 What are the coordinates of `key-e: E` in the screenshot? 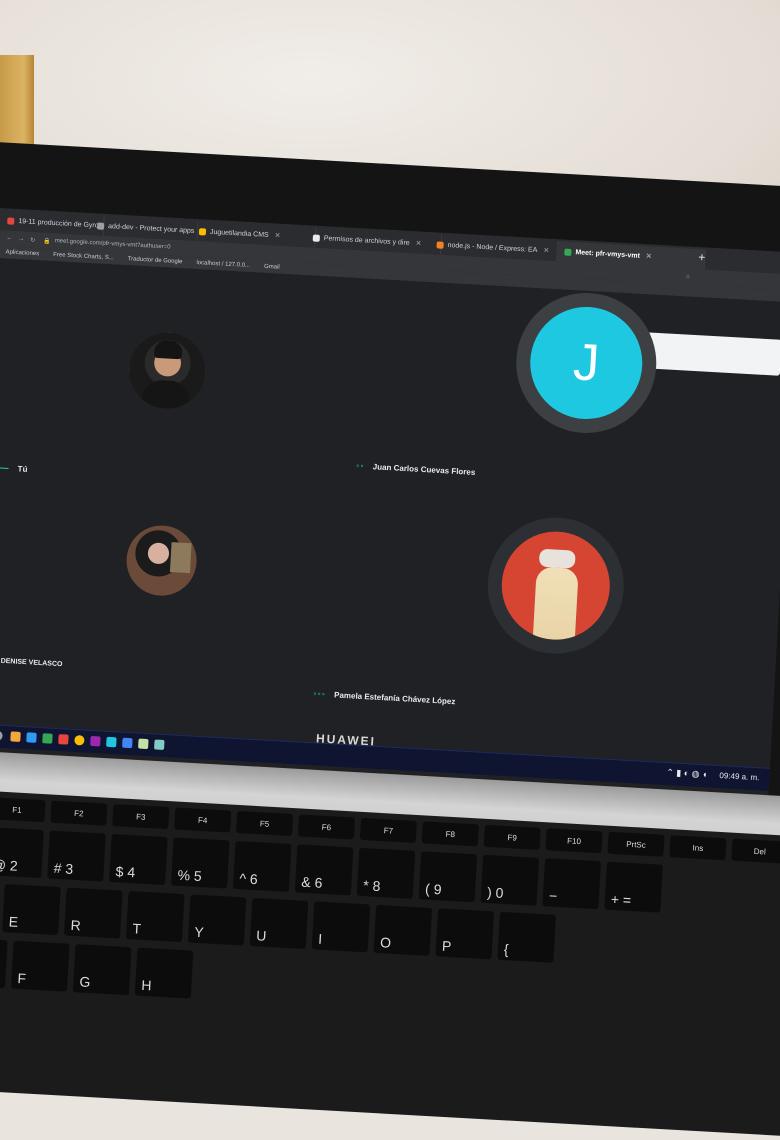 It's located at (31, 910).